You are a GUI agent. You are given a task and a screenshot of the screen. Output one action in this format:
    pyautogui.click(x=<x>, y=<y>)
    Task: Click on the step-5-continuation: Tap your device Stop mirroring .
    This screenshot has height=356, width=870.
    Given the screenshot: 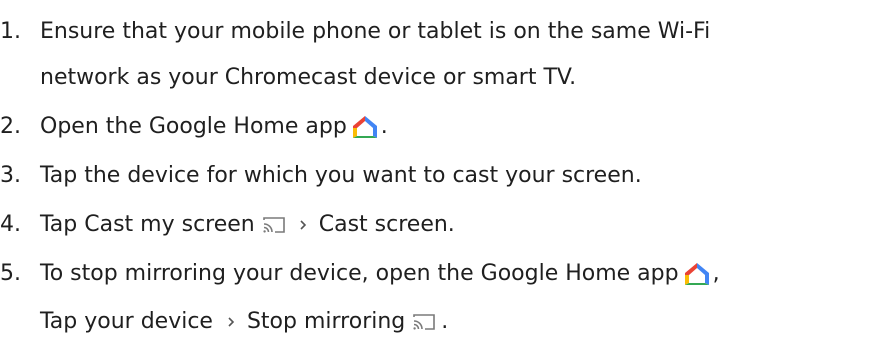 What is the action you would take?
    pyautogui.click(x=224, y=322)
    